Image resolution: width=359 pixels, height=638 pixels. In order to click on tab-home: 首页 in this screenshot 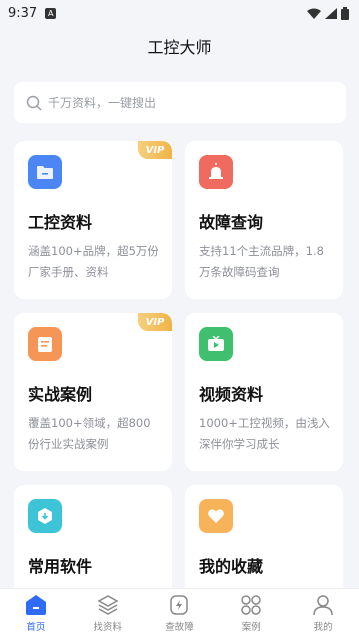, I will do `click(36, 613)`.